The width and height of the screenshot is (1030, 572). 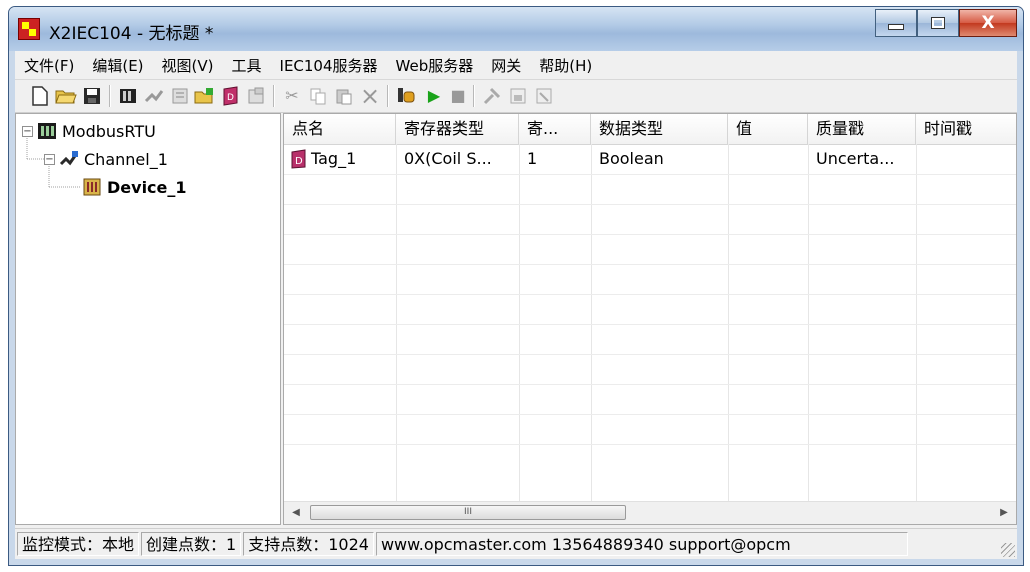 What do you see at coordinates (147, 187) in the screenshot?
I see `tree-label-device: Device_1` at bounding box center [147, 187].